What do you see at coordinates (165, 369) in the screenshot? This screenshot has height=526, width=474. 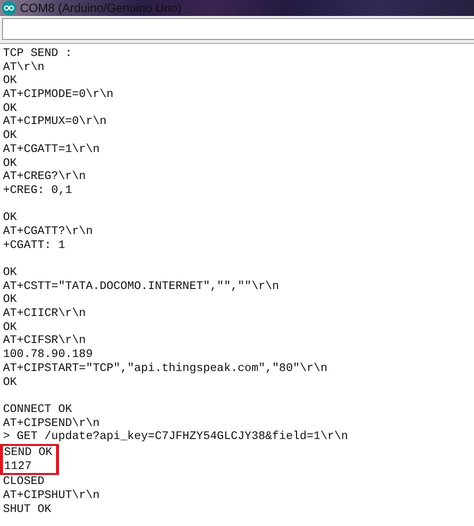 I see `serial-output-line: AT+CIPSTART="TCP","api.thingspeak.com","80"\r\n` at bounding box center [165, 369].